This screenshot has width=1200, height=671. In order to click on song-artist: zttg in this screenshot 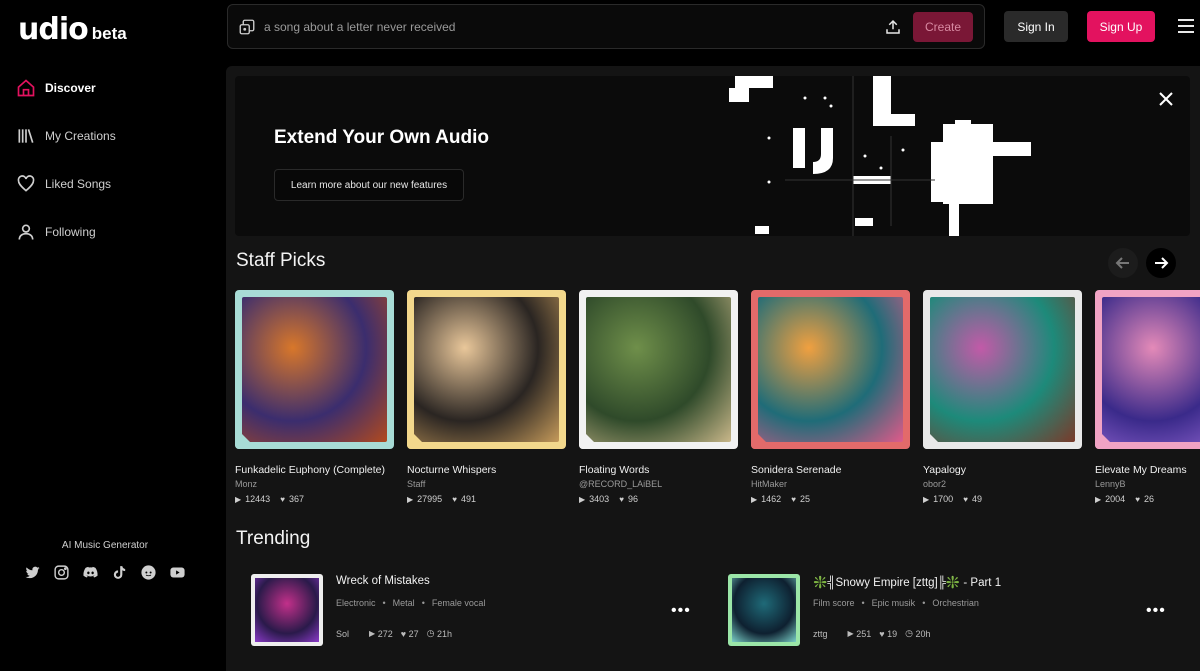, I will do `click(820, 634)`.